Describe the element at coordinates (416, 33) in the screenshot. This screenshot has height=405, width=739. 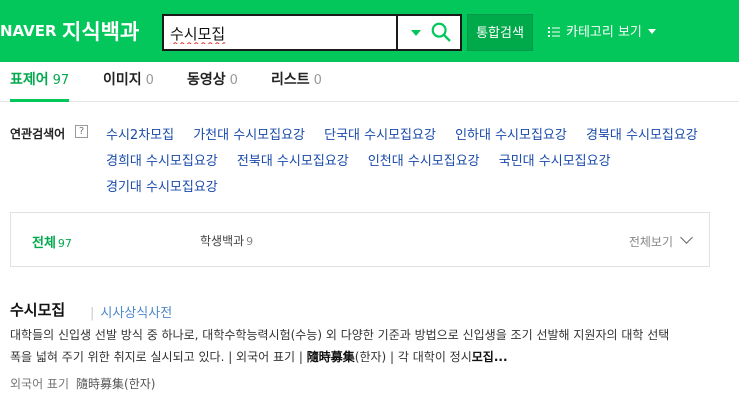
I see `autocomplete-toggle-icon` at that location.